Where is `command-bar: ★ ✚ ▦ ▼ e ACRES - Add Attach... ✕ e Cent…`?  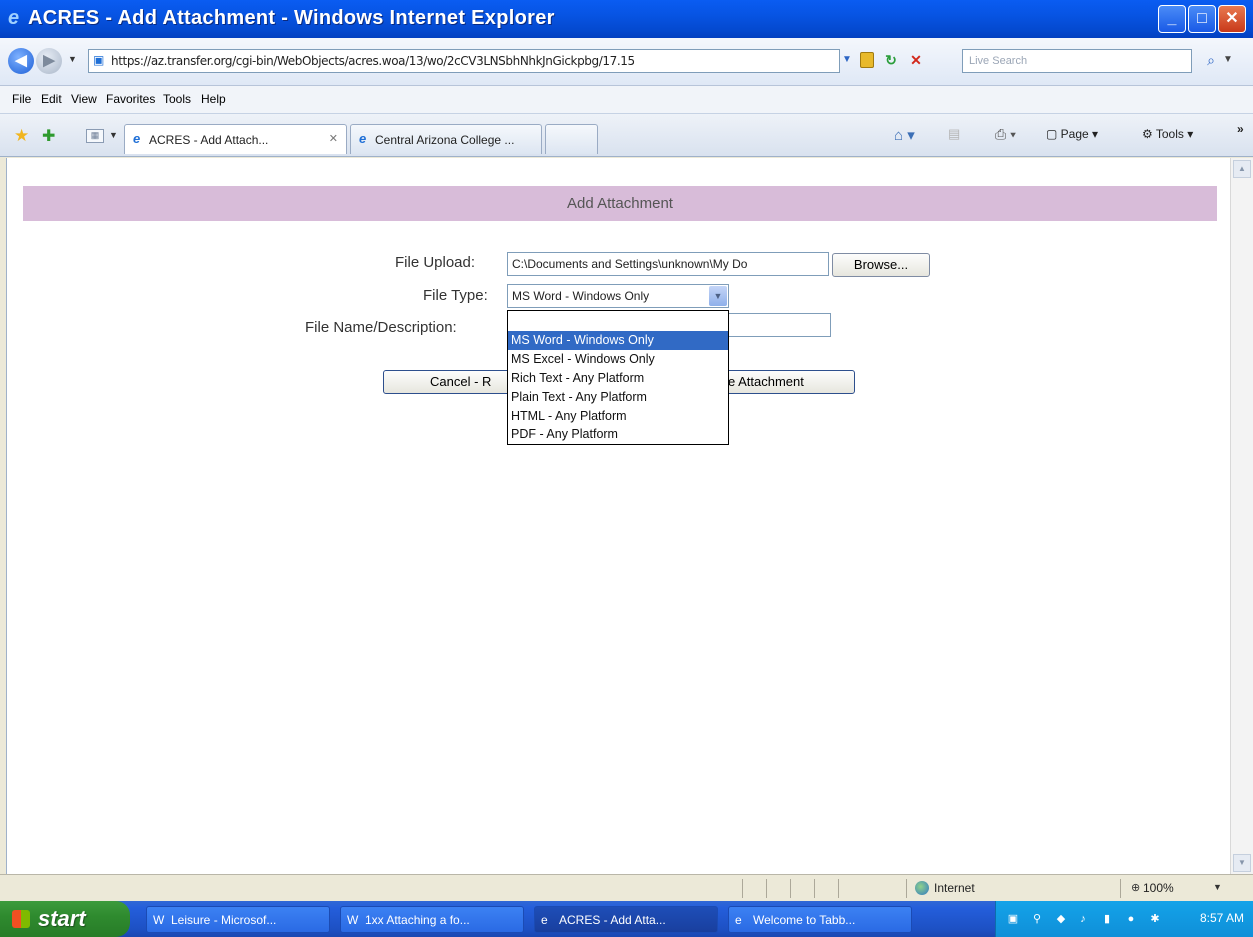
command-bar: ★ ✚ ▦ ▼ e ACRES - Add Attach... ✕ e Cent… is located at coordinates (626, 135).